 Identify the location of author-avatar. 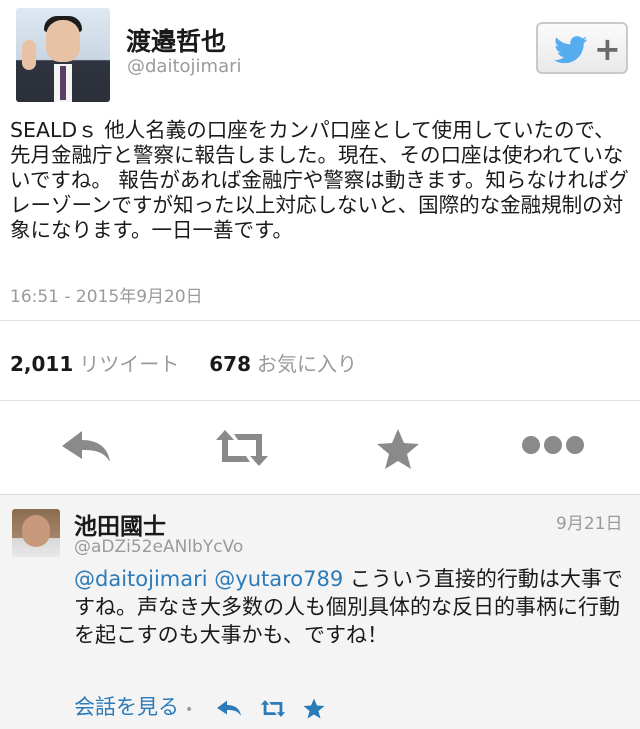
(63, 55).